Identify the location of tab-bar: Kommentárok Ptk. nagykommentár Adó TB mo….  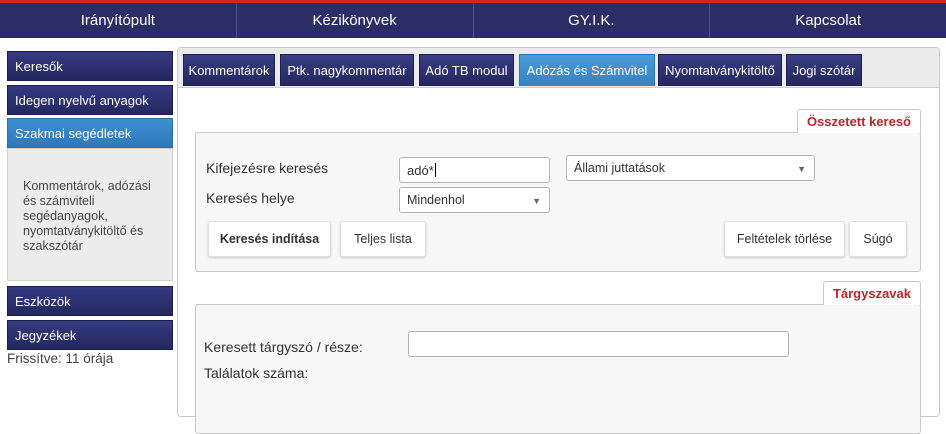
(558, 68).